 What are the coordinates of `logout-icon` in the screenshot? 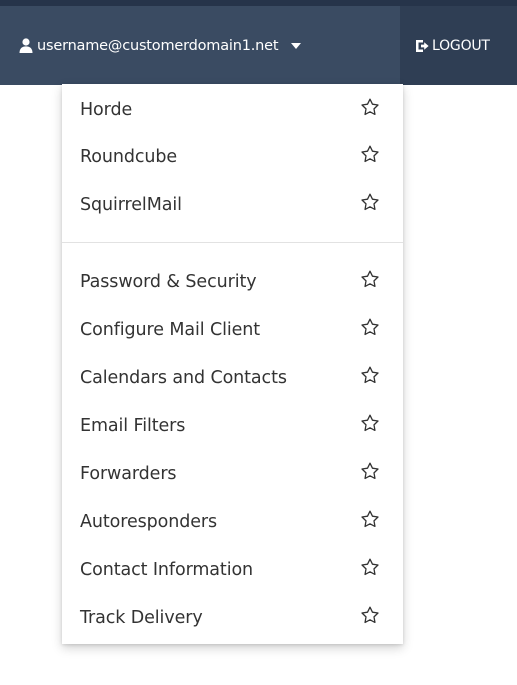 It's located at (422, 45).